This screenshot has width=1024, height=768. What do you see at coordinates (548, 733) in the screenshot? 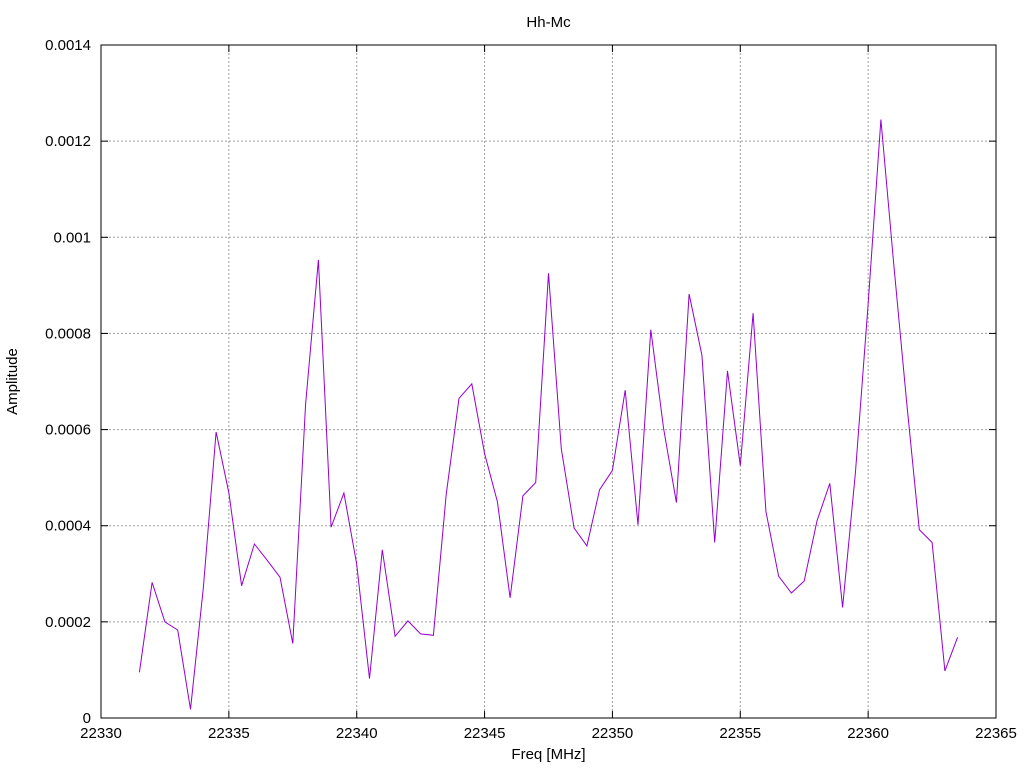
I see `x-tick-labels: 22330 22335 22340 22345 22350 22355 22360 22365` at bounding box center [548, 733].